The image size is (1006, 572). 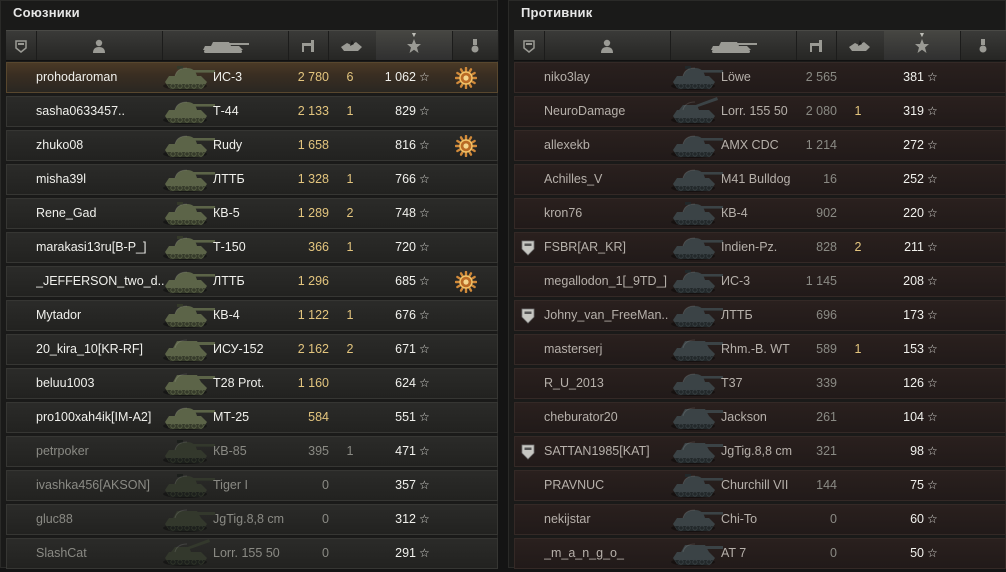 What do you see at coordinates (826, 383) in the screenshot?
I see `damage-value: 339` at bounding box center [826, 383].